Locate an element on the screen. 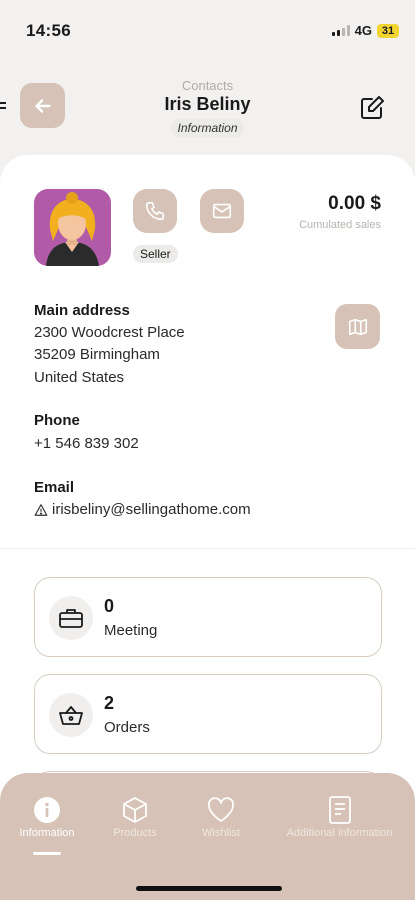  orders-label: Orders is located at coordinates (127, 727).